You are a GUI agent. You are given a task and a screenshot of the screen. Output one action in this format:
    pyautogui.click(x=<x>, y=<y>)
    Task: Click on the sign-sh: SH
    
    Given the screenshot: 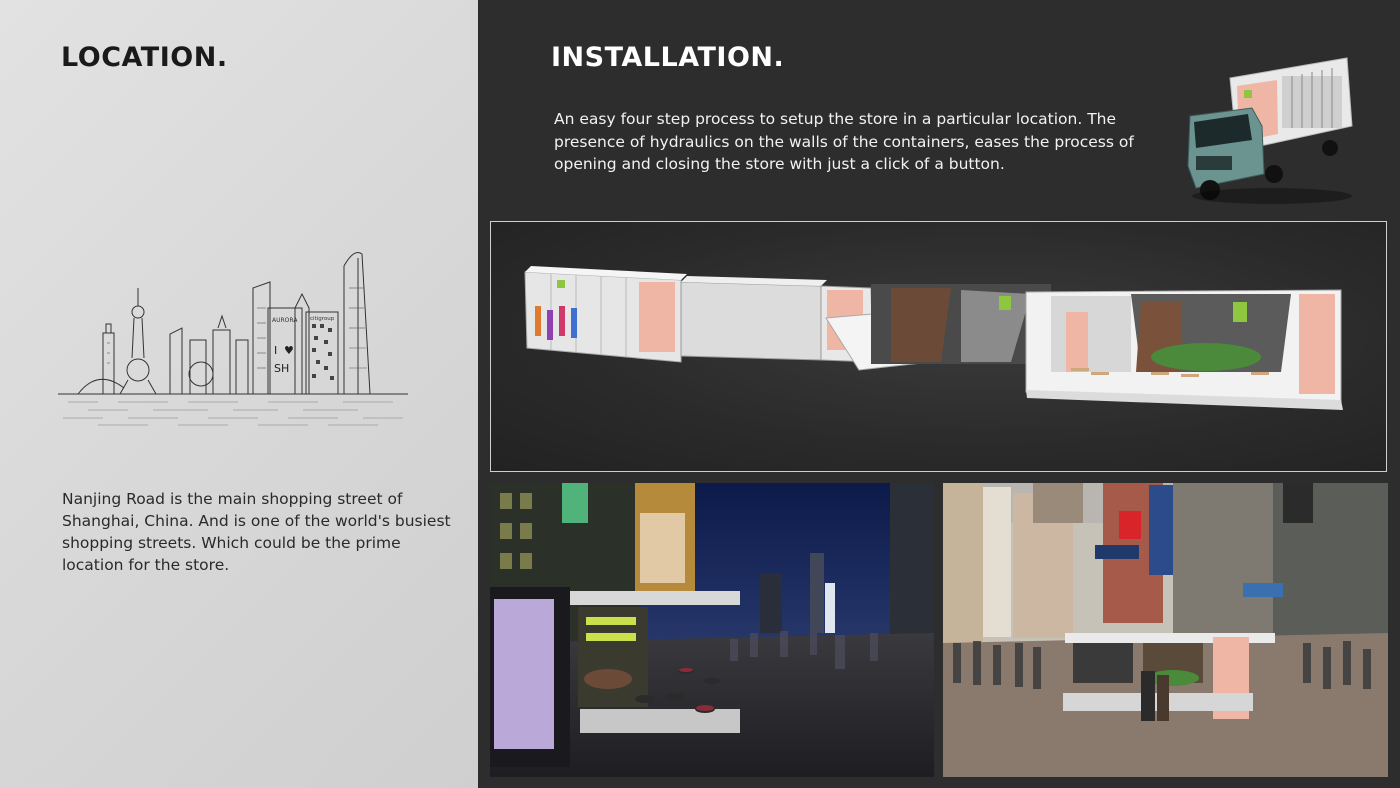 What is the action you would take?
    pyautogui.click(x=281, y=368)
    